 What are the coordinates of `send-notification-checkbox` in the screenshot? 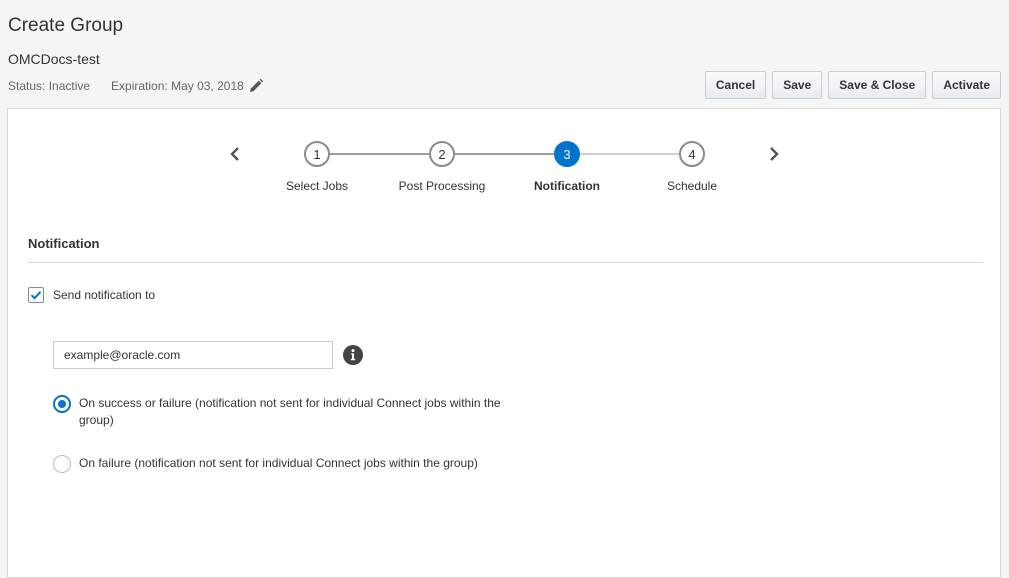 It's located at (36, 295).